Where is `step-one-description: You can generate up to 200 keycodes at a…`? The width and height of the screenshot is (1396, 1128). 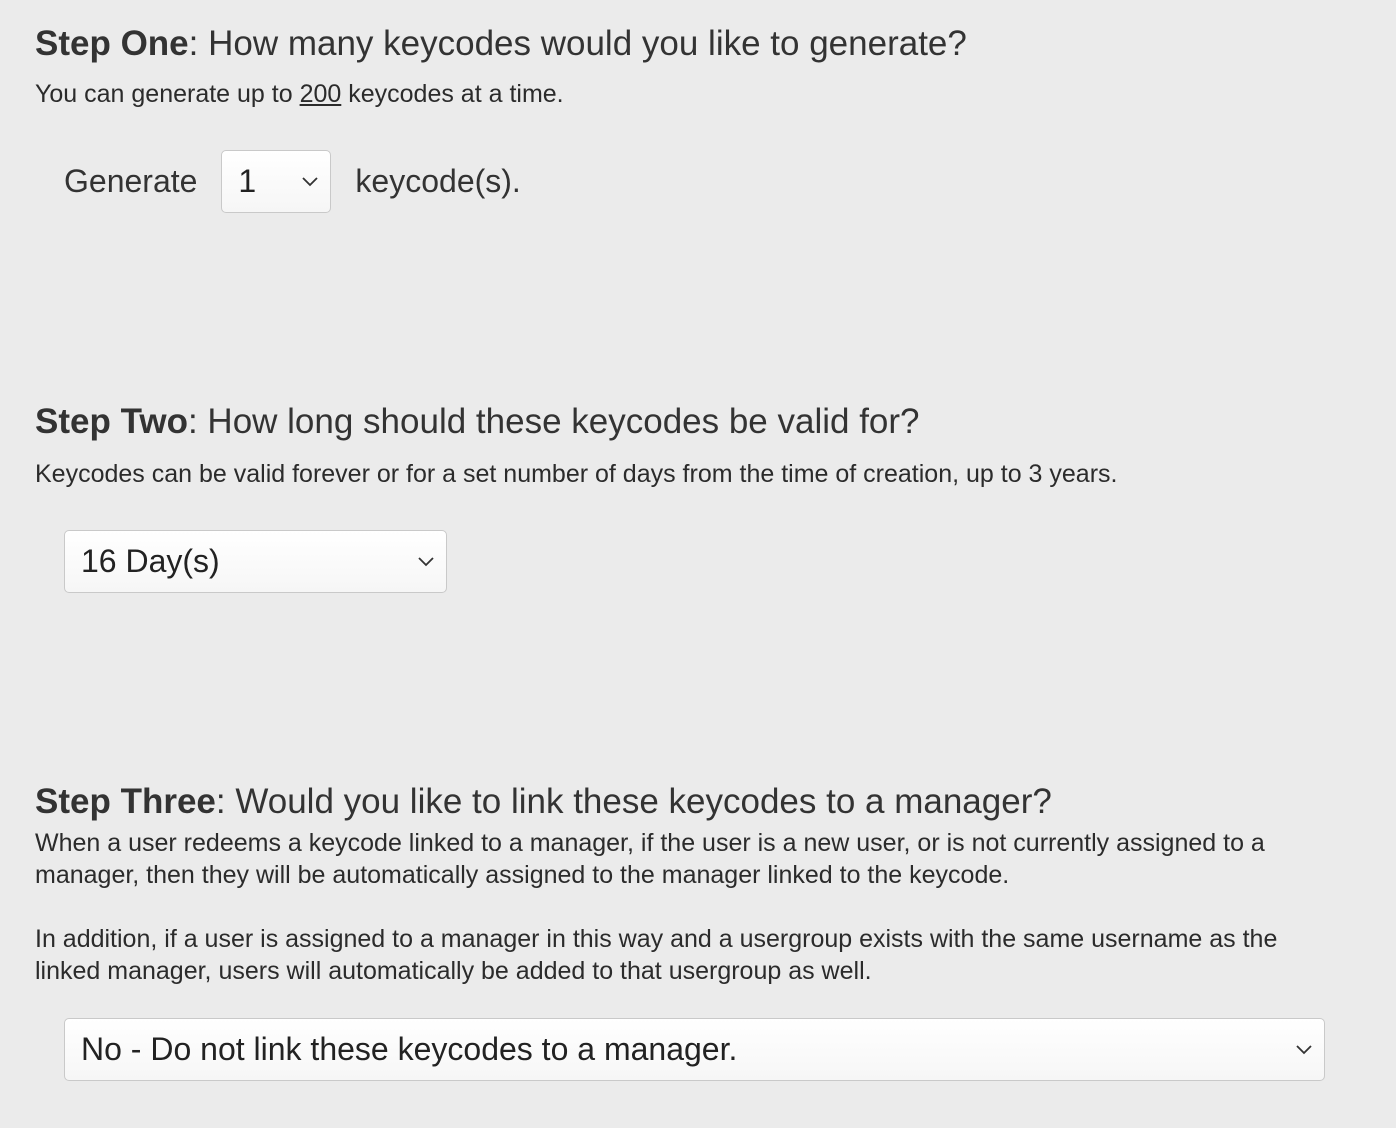
step-one-description: You can generate up to 200 keycodes at a… is located at coordinates (299, 94).